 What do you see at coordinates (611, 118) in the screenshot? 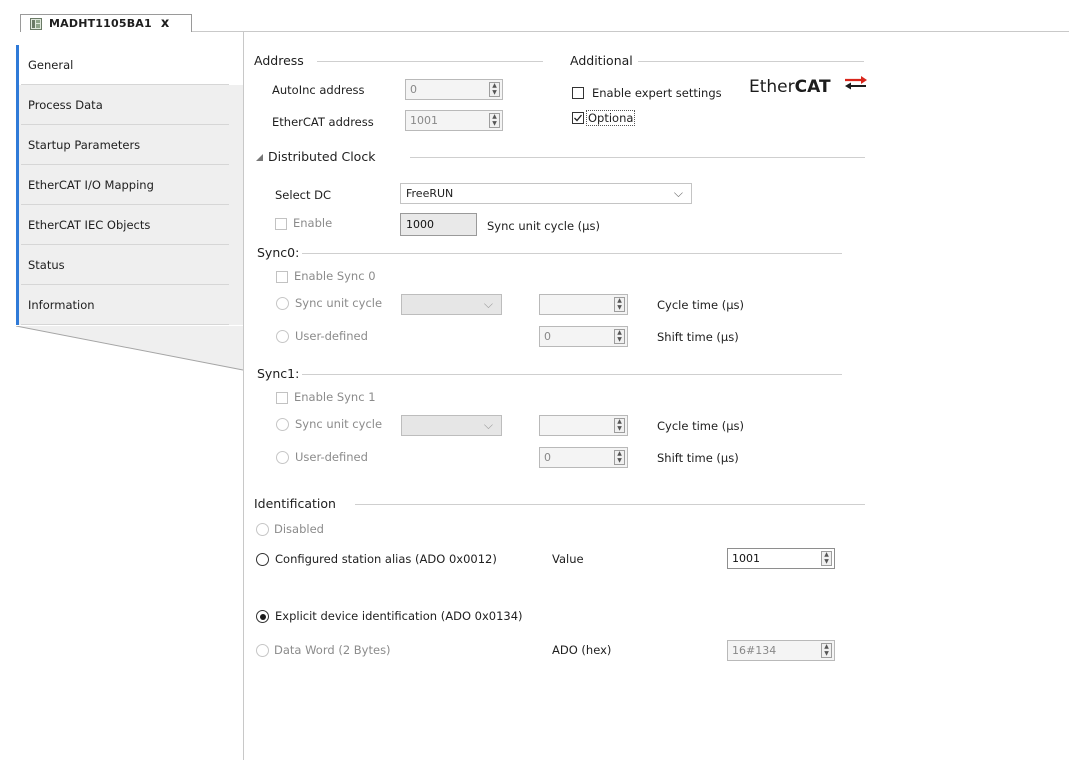
I see `optional-label: Optiona` at bounding box center [611, 118].